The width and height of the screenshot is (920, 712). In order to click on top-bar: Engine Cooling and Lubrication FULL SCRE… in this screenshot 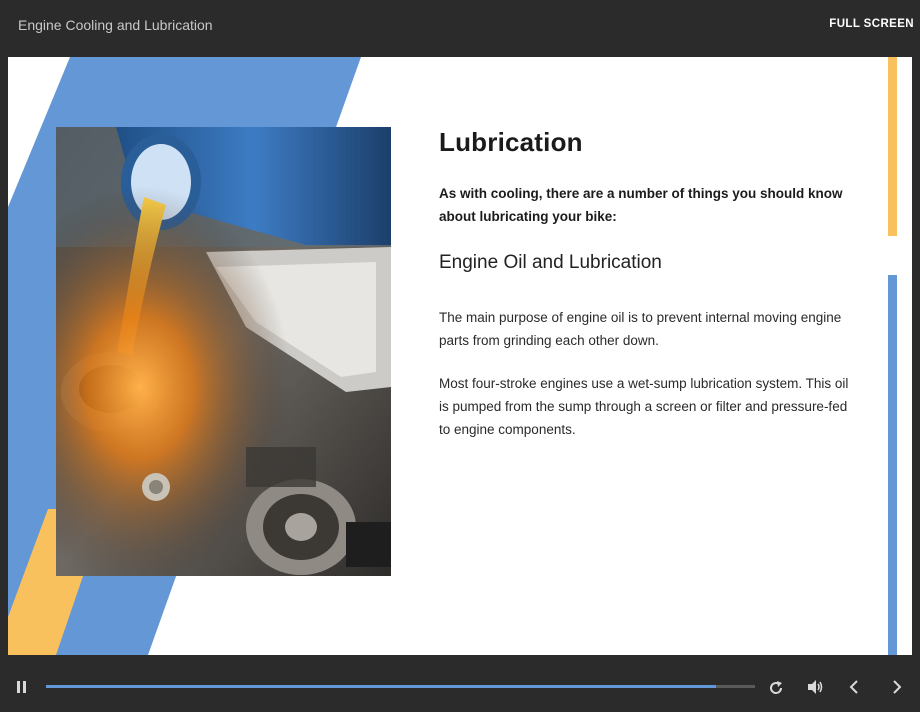, I will do `click(460, 26)`.